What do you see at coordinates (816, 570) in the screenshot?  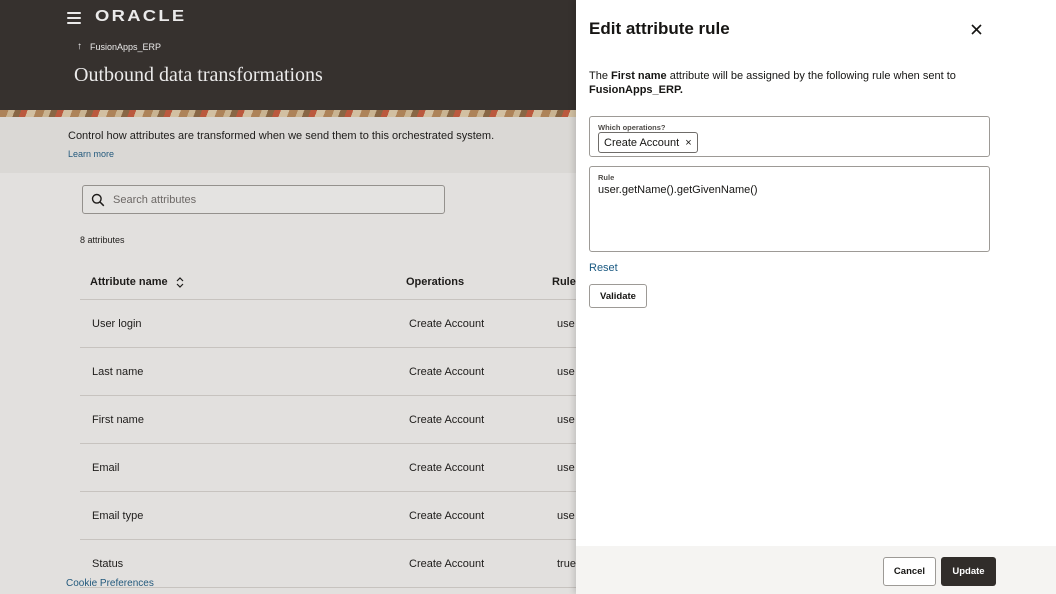 I see `drawer-footer: Cancel Update` at bounding box center [816, 570].